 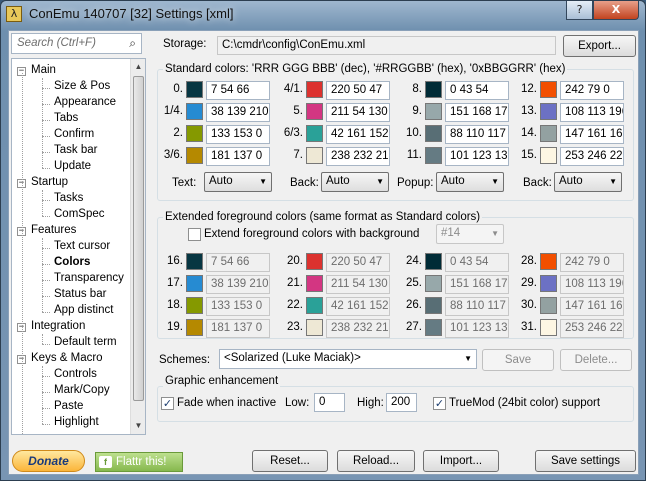 What do you see at coordinates (80, 294) in the screenshot?
I see `tree-item-status-bar: Status bar` at bounding box center [80, 294].